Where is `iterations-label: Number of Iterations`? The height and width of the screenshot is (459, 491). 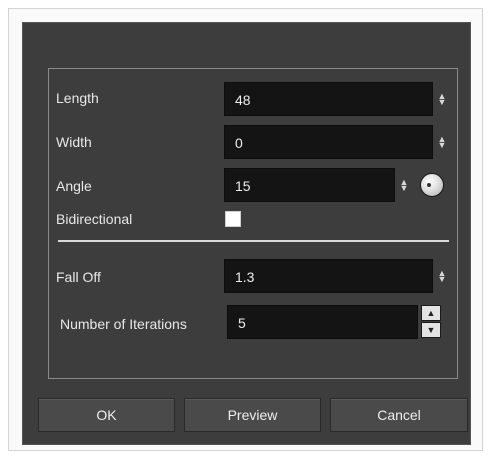 iterations-label: Number of Iterations is located at coordinates (123, 324).